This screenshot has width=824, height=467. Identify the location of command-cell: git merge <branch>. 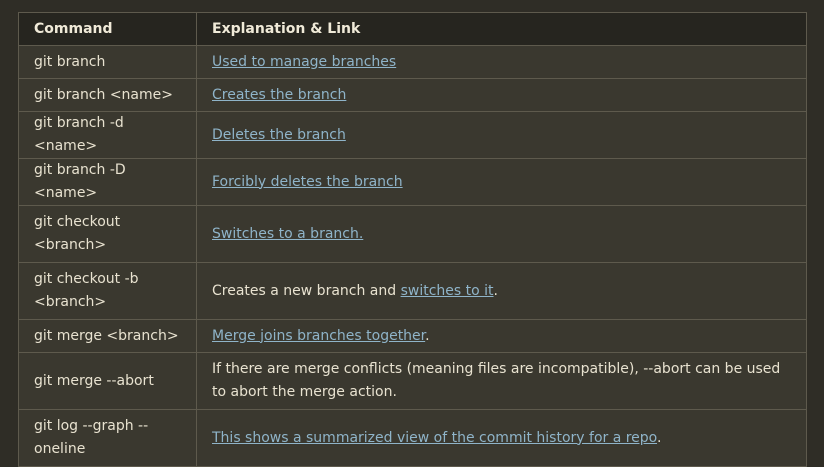
(107, 336).